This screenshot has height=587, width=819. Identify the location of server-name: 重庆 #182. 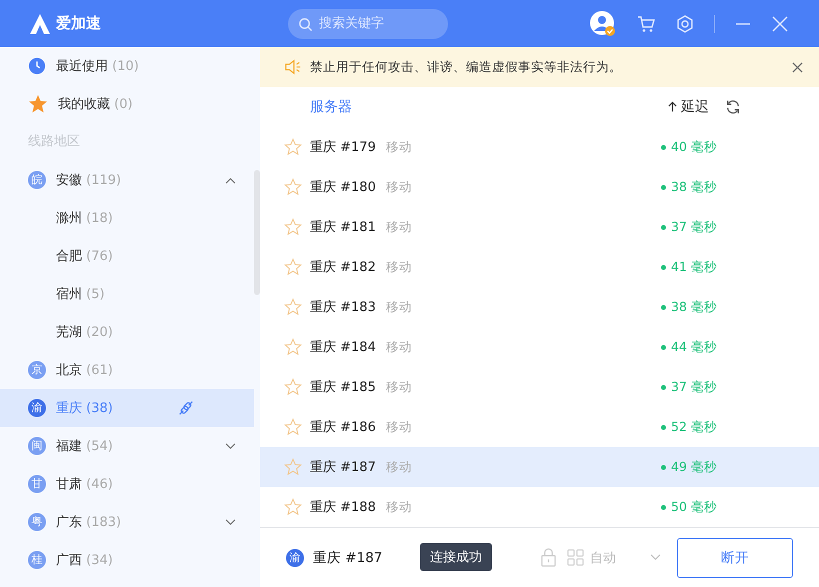
(343, 267).